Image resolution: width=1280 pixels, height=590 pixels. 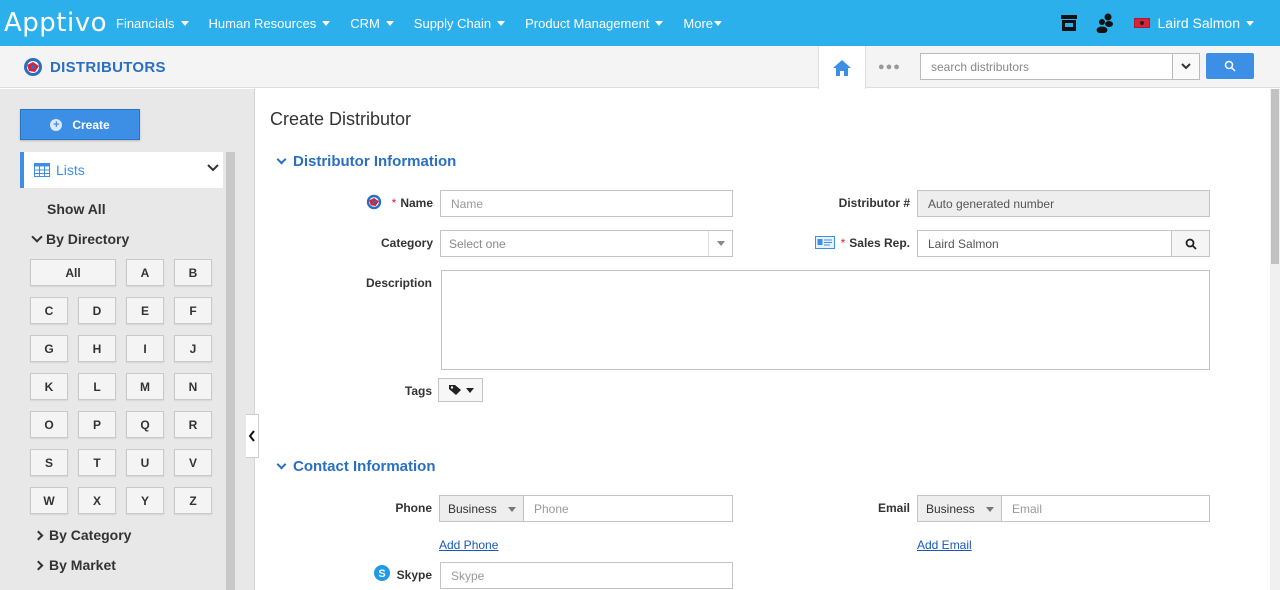 What do you see at coordinates (97, 500) in the screenshot?
I see `directory-letter-button: X` at bounding box center [97, 500].